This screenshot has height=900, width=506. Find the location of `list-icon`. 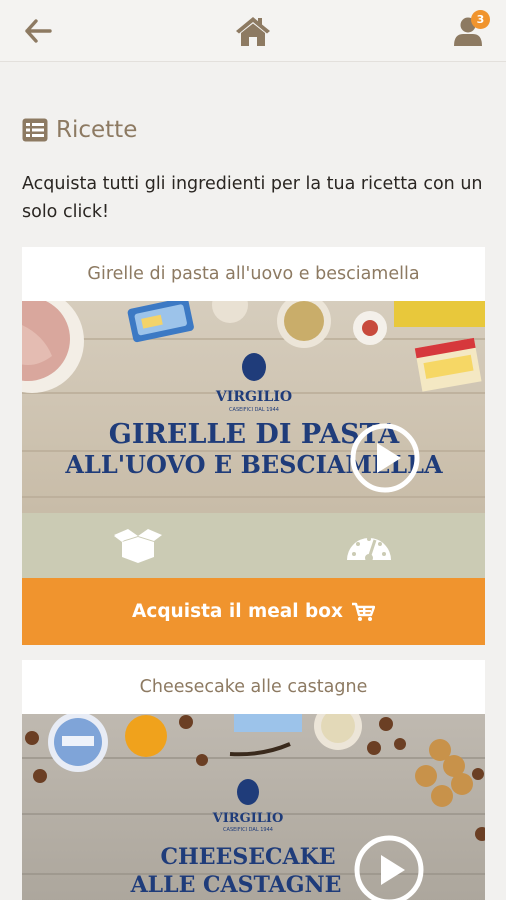

list-icon is located at coordinates (35, 130).